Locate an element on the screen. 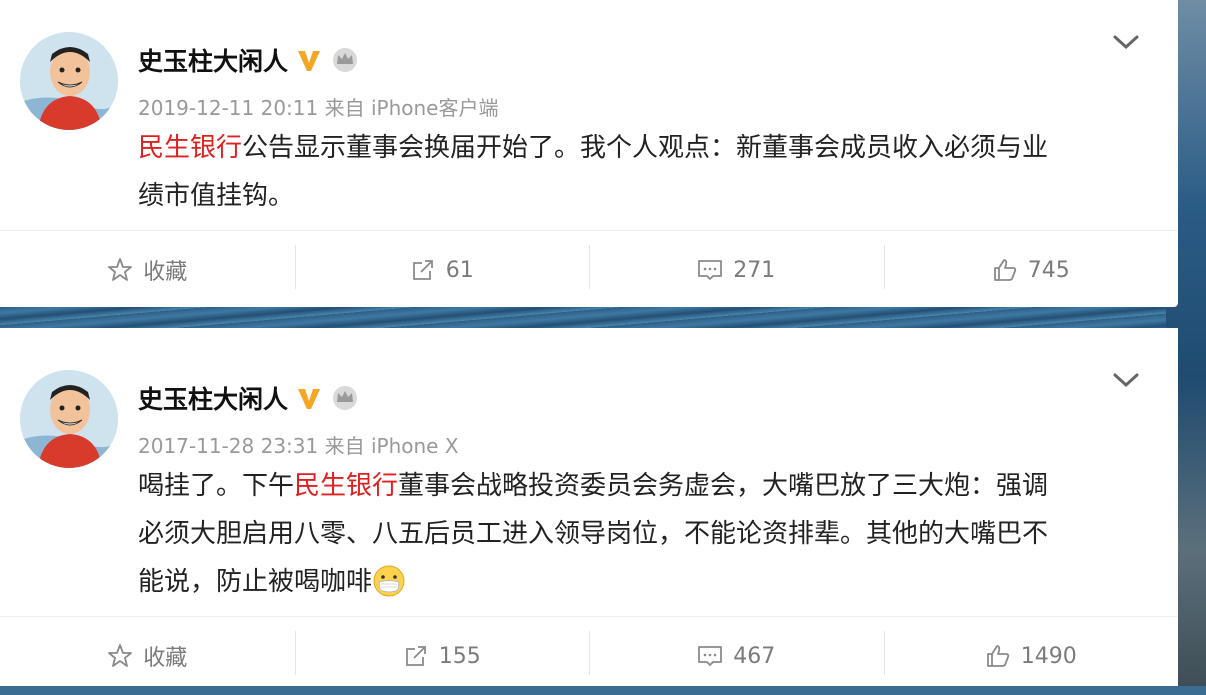 This screenshot has width=1206, height=695. like-button: 745 is located at coordinates (1031, 270).